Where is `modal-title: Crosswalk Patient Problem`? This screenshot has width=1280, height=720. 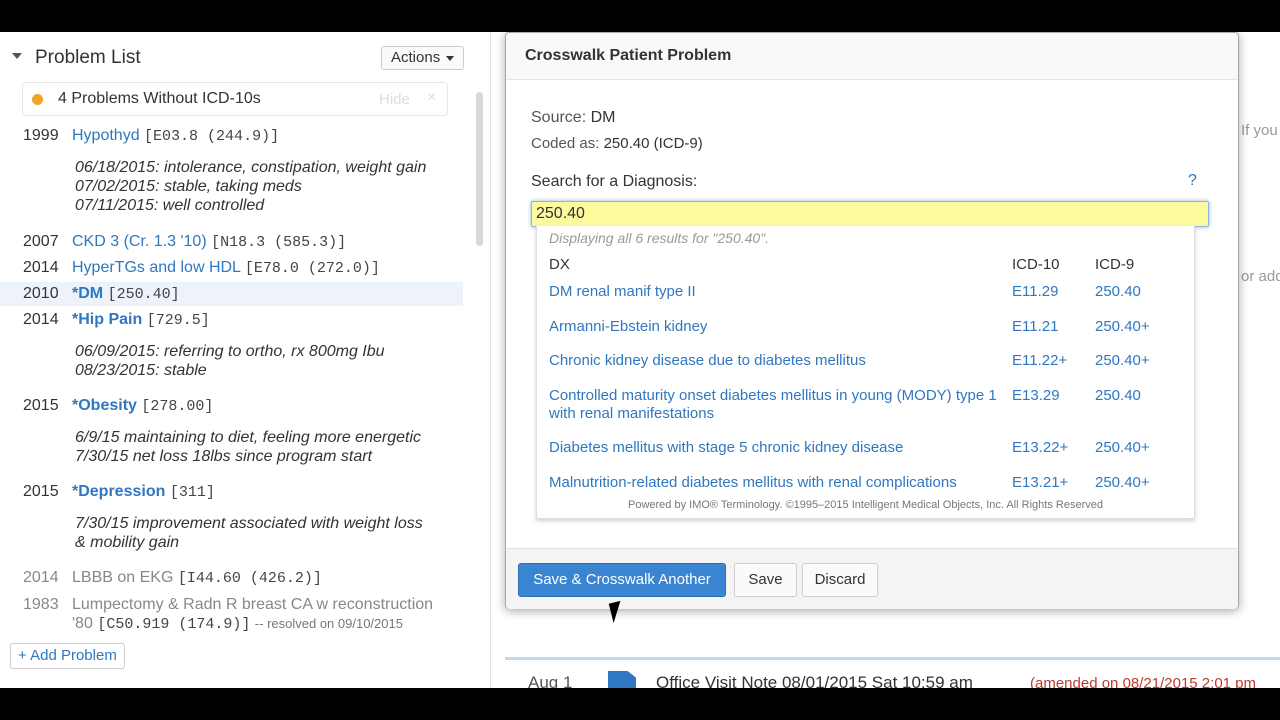 modal-title: Crosswalk Patient Problem is located at coordinates (628, 55).